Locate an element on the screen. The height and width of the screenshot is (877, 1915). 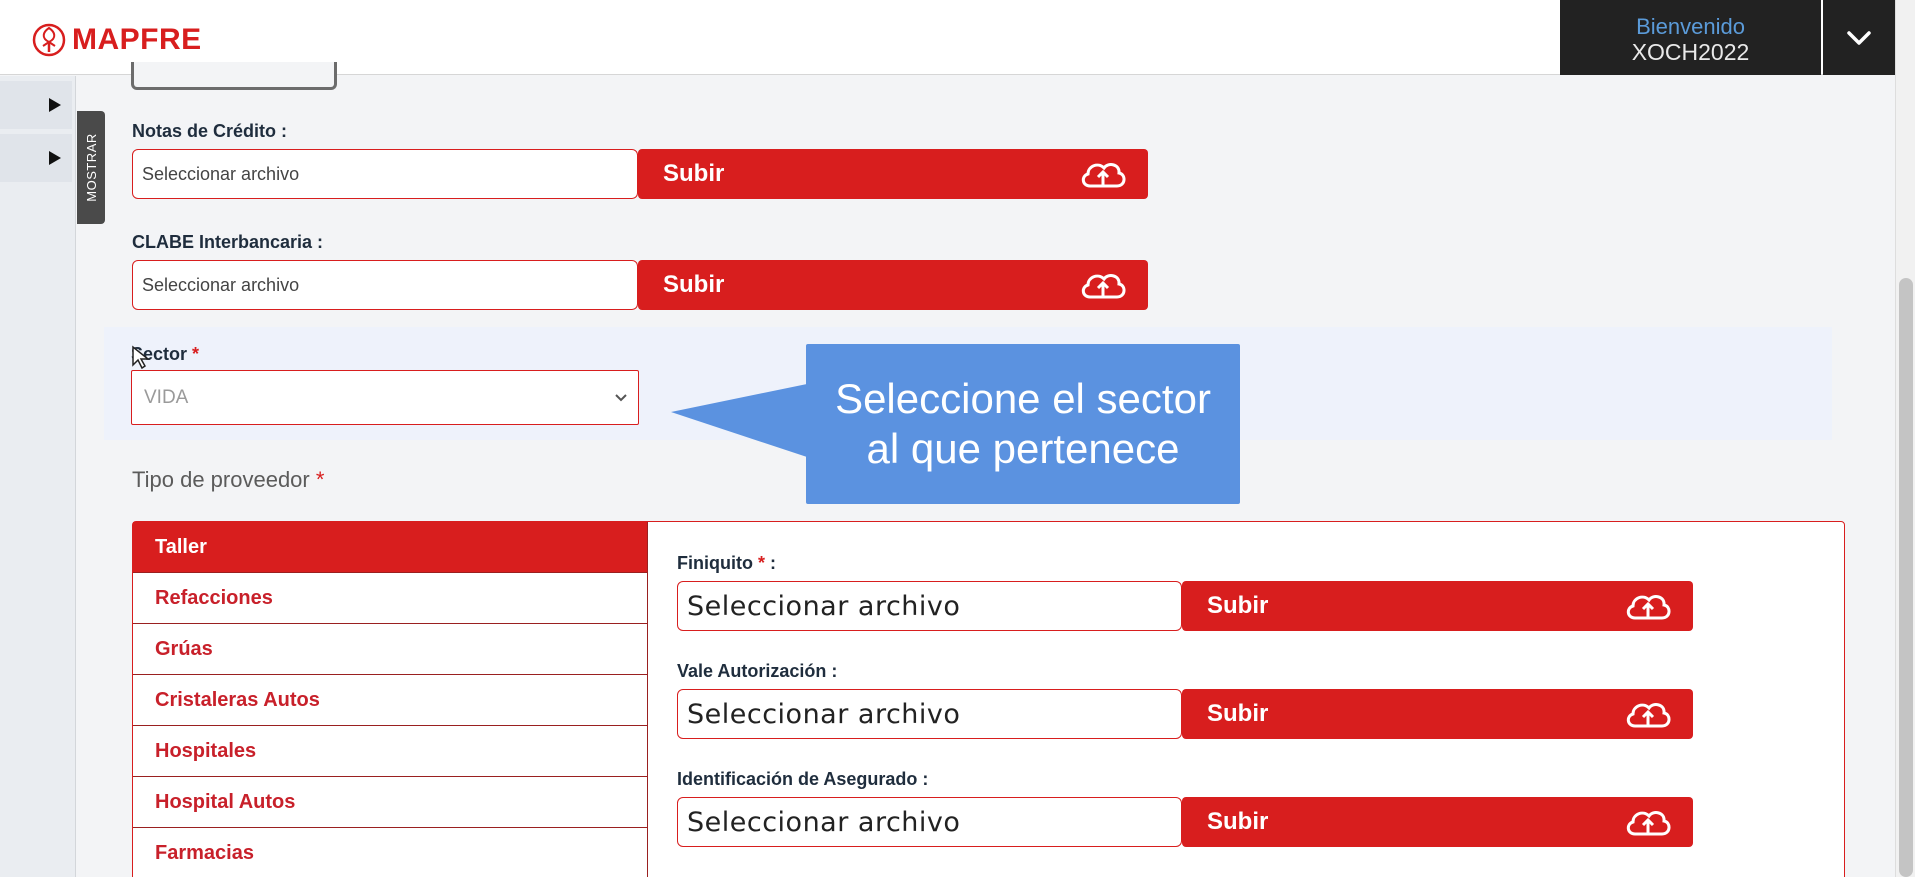
page-scrollbar is located at coordinates (1905, 438).